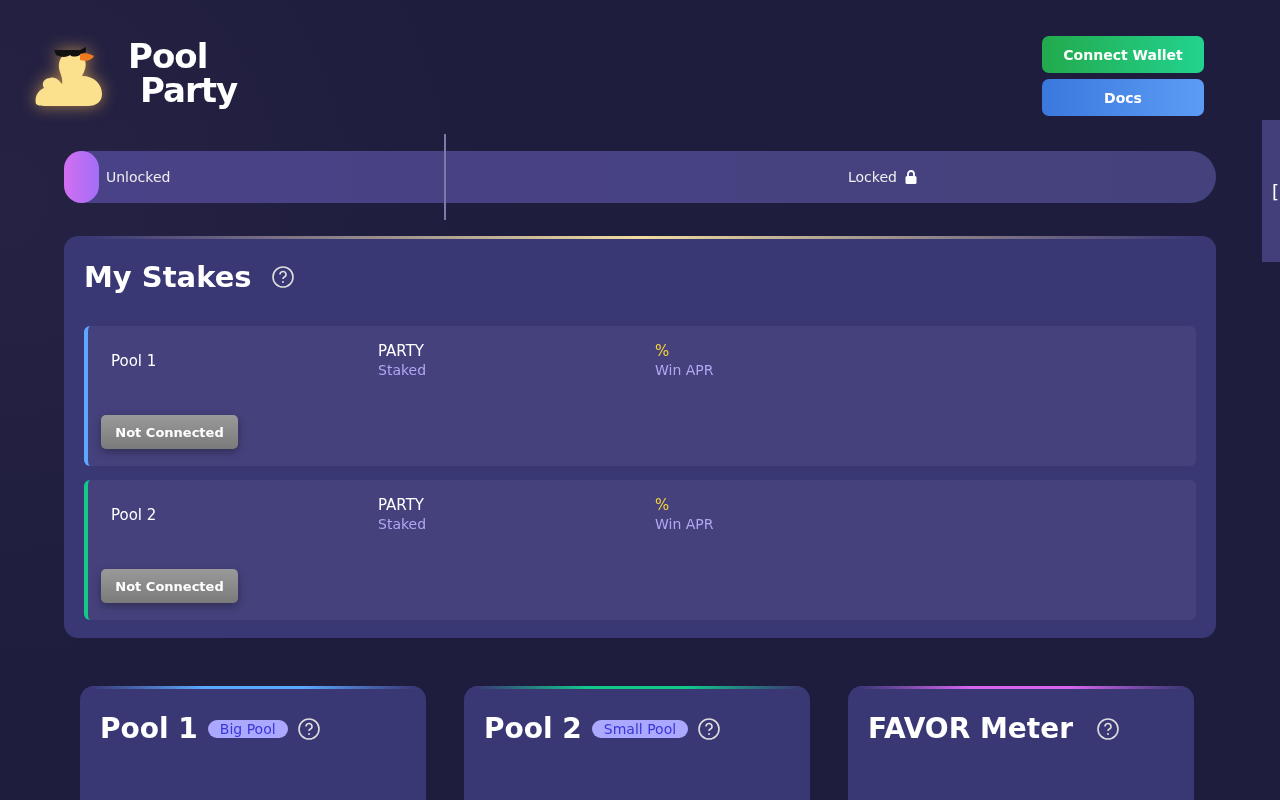  Describe the element at coordinates (872, 177) in the screenshot. I see `locked-label: Locked` at that location.